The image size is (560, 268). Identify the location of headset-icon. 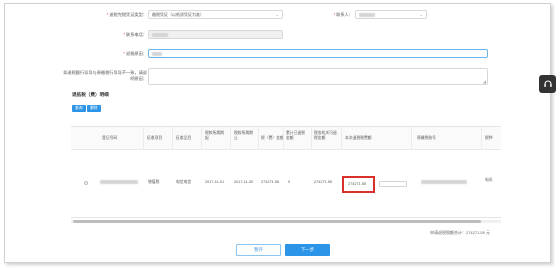
(547, 83).